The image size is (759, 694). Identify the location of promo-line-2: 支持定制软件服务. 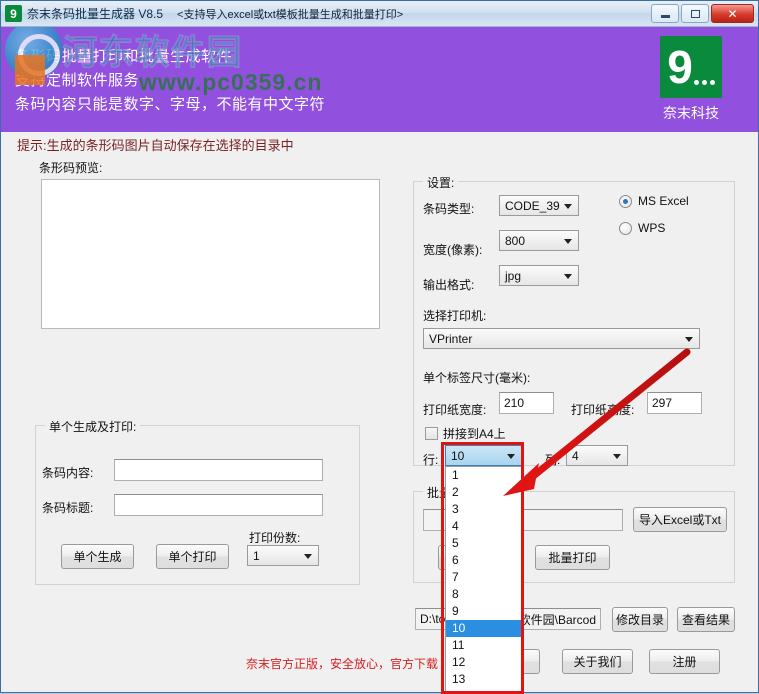
(77, 80).